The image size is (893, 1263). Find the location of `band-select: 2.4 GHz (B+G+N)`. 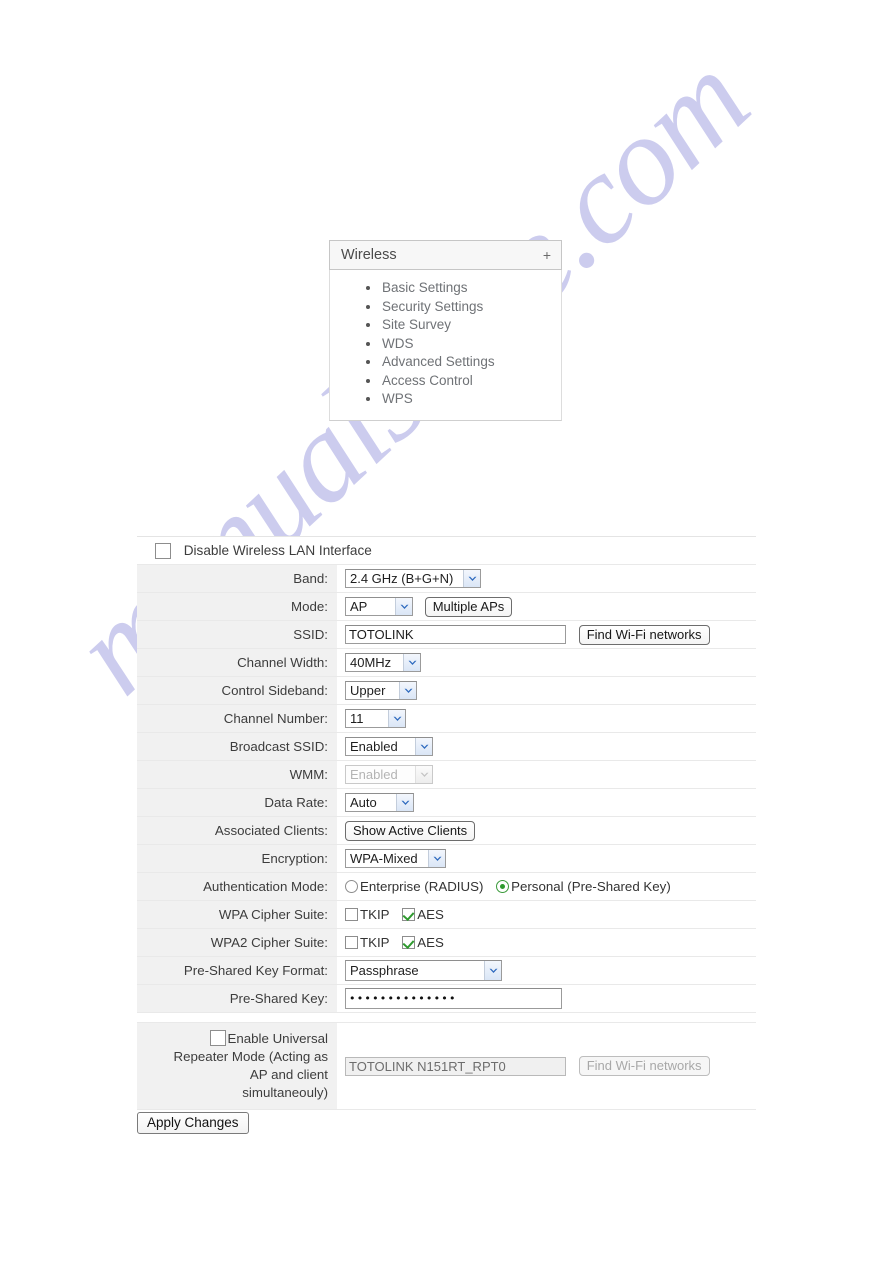

band-select: 2.4 GHz (B+G+N) is located at coordinates (413, 578).